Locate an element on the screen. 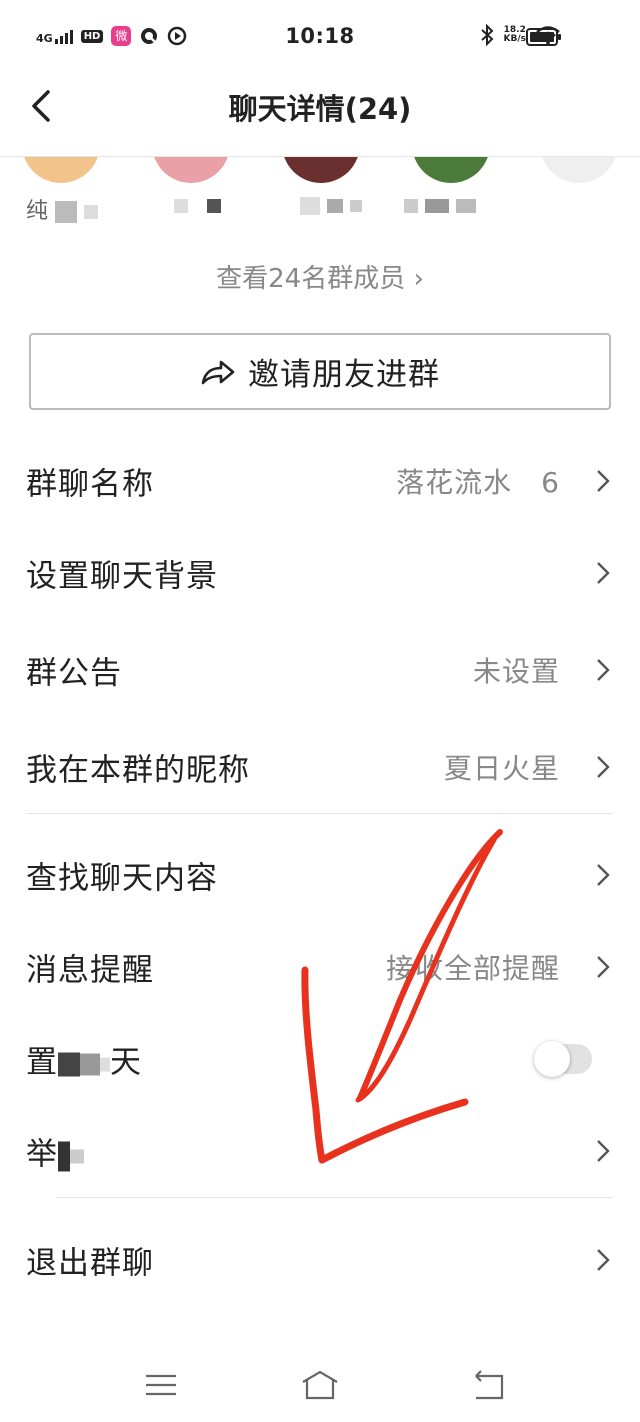  row-value: 未设置 is located at coordinates (516, 671).